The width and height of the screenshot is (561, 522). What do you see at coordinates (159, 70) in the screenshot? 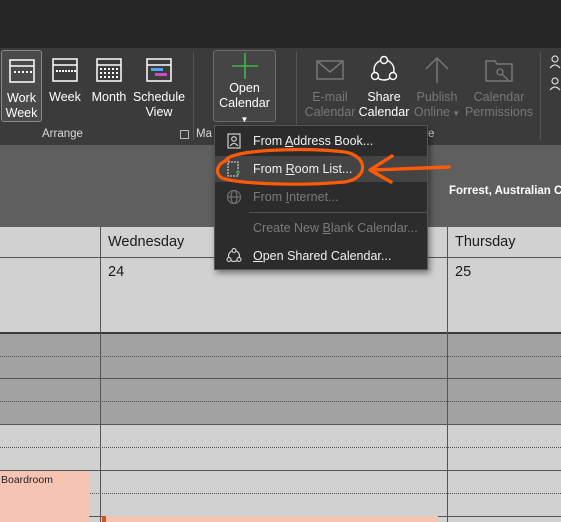
I see `schedule-view-icon` at bounding box center [159, 70].